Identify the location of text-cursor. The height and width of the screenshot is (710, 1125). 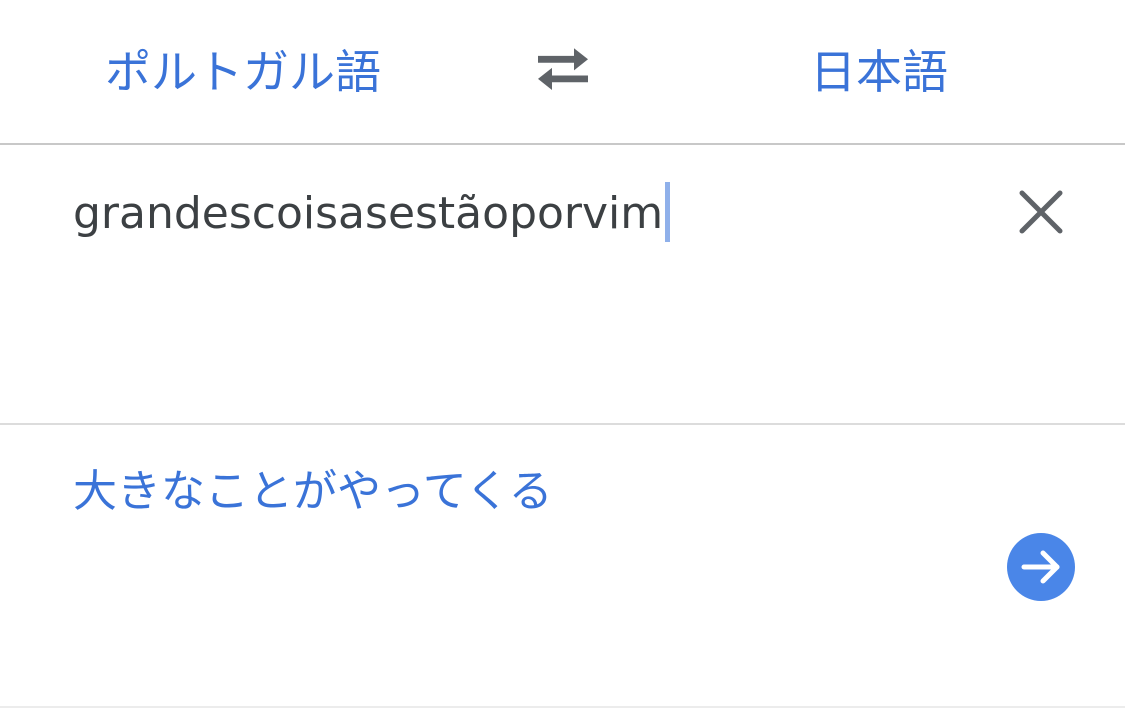
(668, 212).